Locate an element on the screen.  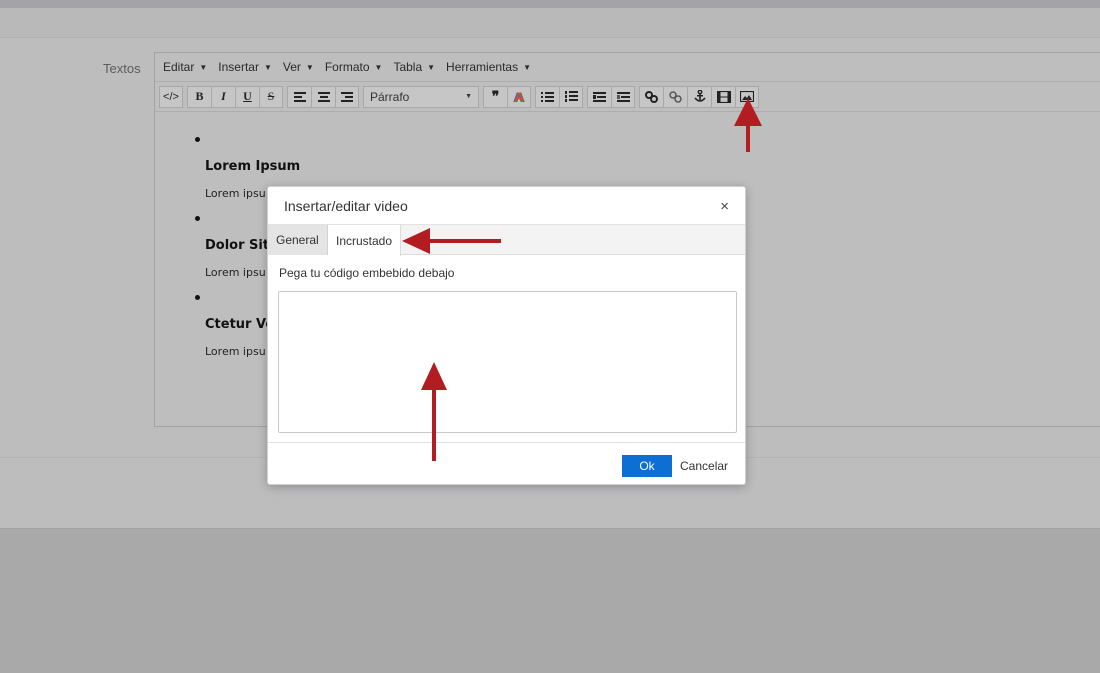
menu-tabla: Tabla ▼ is located at coordinates (414, 67).